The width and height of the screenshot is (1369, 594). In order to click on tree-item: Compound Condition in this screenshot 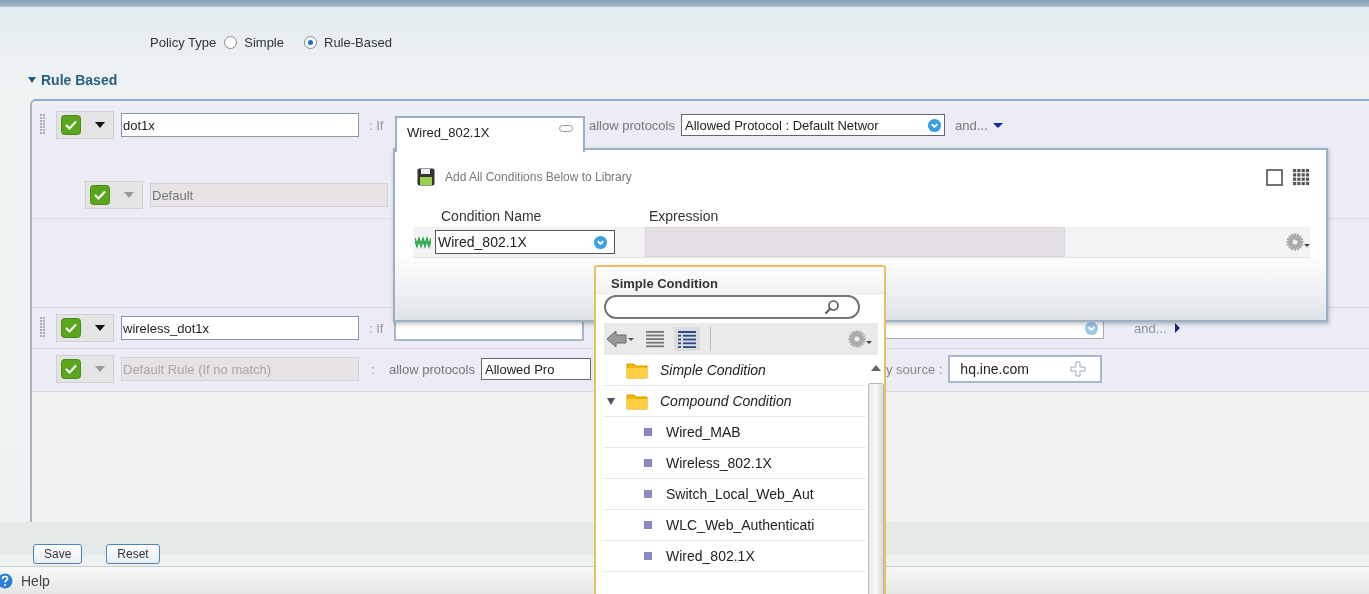, I will do `click(735, 401)`.